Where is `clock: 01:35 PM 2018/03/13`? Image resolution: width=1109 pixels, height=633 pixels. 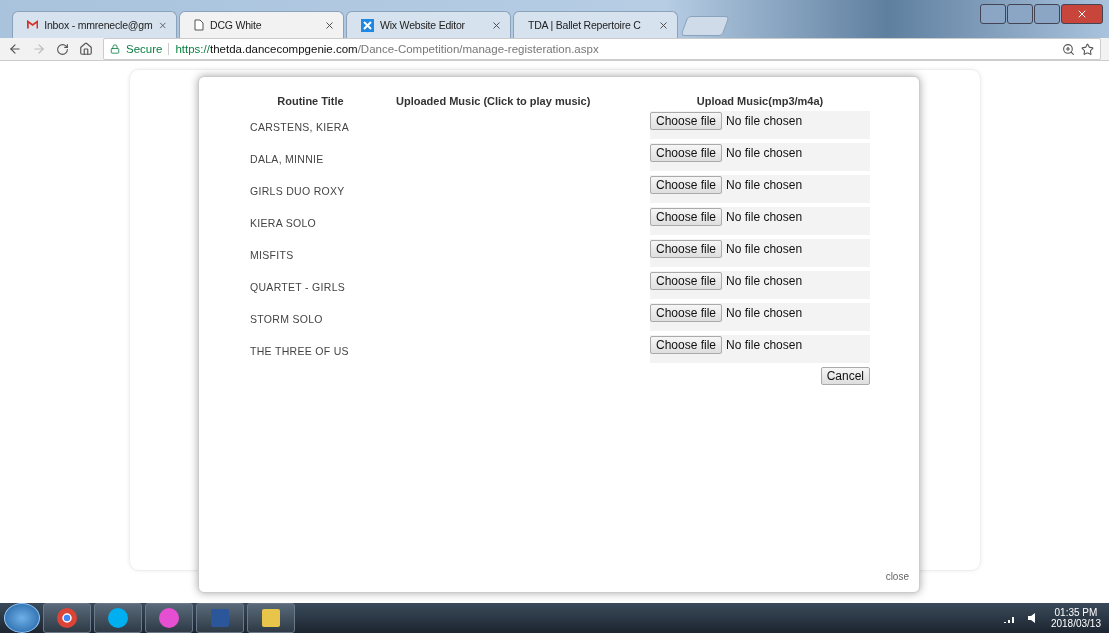
clock: 01:35 PM 2018/03/13 is located at coordinates (1075, 618).